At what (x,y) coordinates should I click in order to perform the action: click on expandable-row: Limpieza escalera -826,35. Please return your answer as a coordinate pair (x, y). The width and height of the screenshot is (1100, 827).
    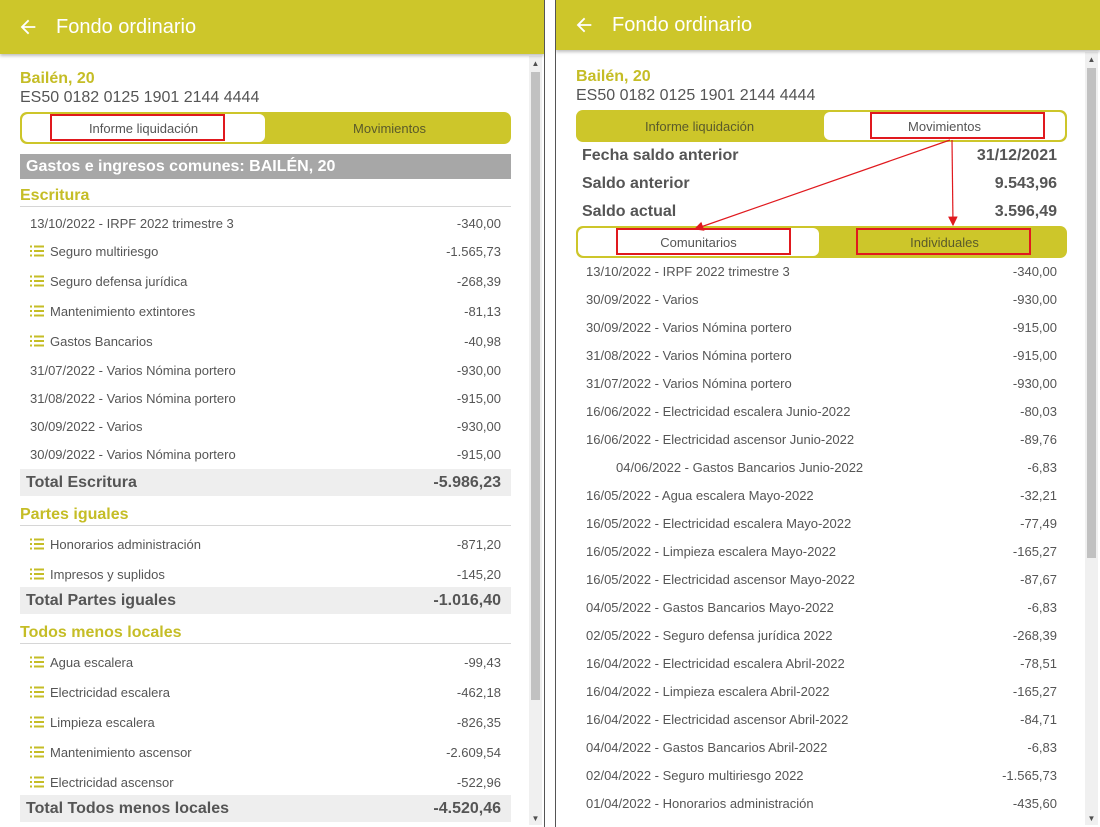
    Looking at the image, I should click on (265, 722).